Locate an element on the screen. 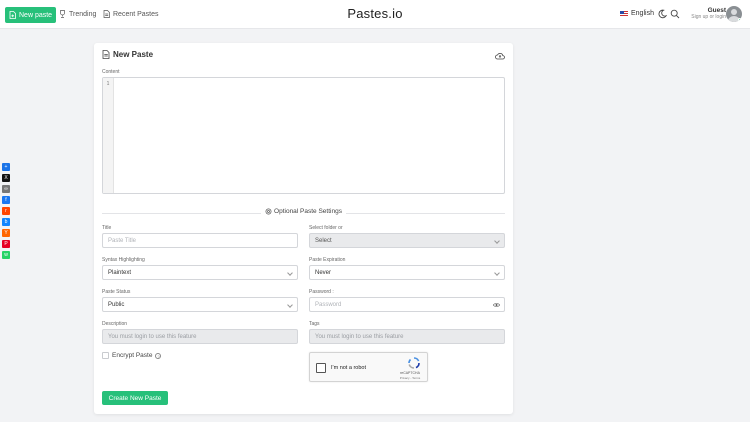 The height and width of the screenshot is (422, 750). avatar is located at coordinates (734, 14).